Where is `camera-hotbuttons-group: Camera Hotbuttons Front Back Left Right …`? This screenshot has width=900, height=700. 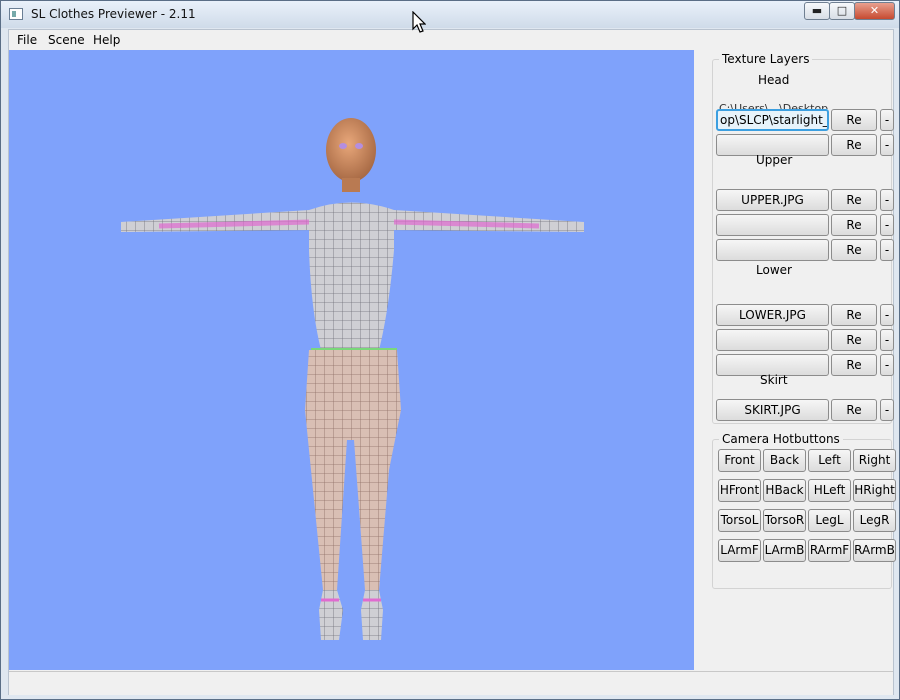
camera-hotbuttons-group: Camera Hotbuttons Front Back Left Right … is located at coordinates (804, 510).